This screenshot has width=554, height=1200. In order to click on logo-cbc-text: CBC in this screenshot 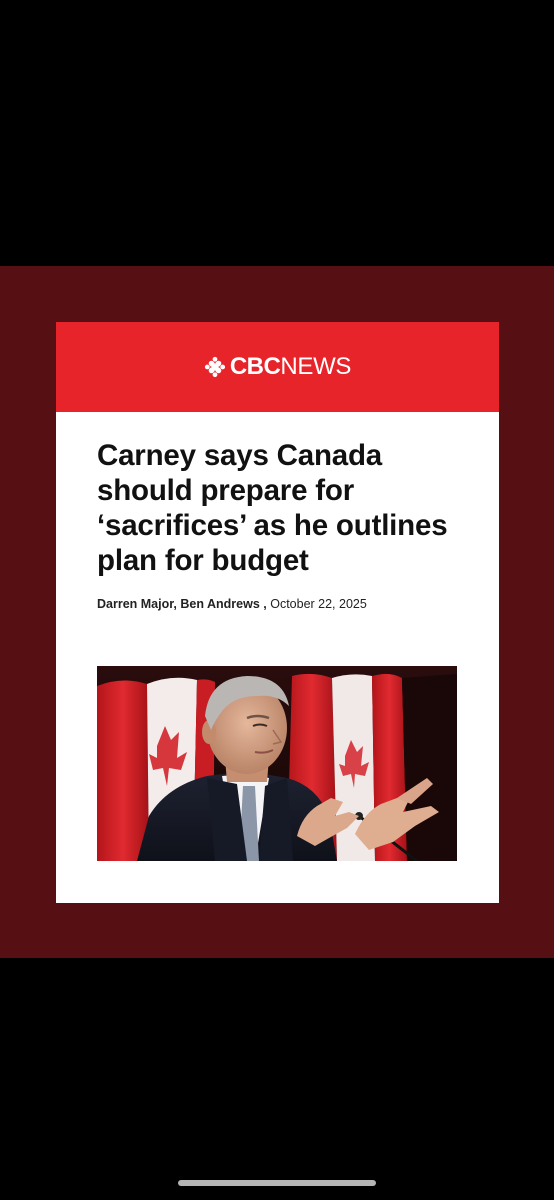, I will do `click(255, 366)`.